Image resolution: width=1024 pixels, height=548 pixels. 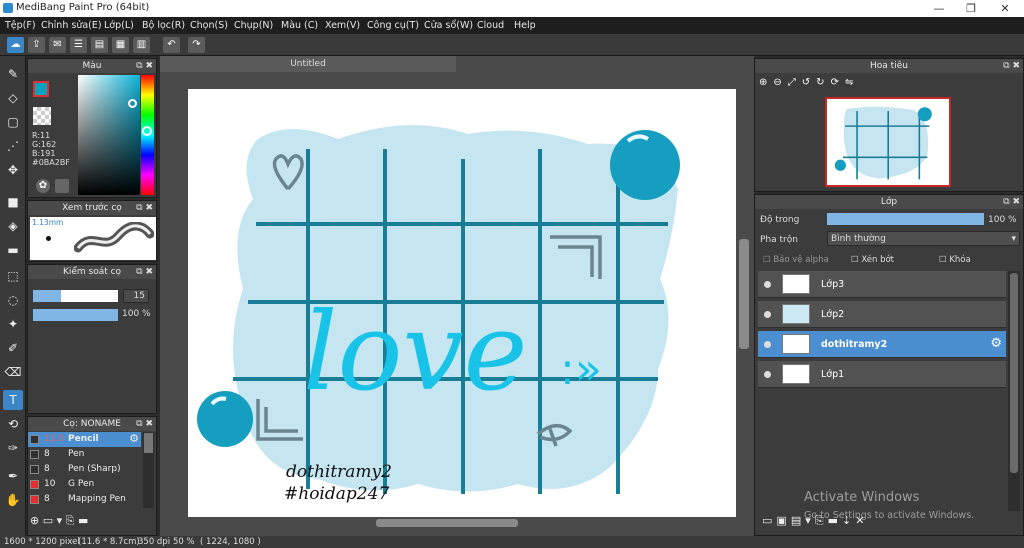 I want to click on menu-color: Màu (C), so click(x=299, y=25).